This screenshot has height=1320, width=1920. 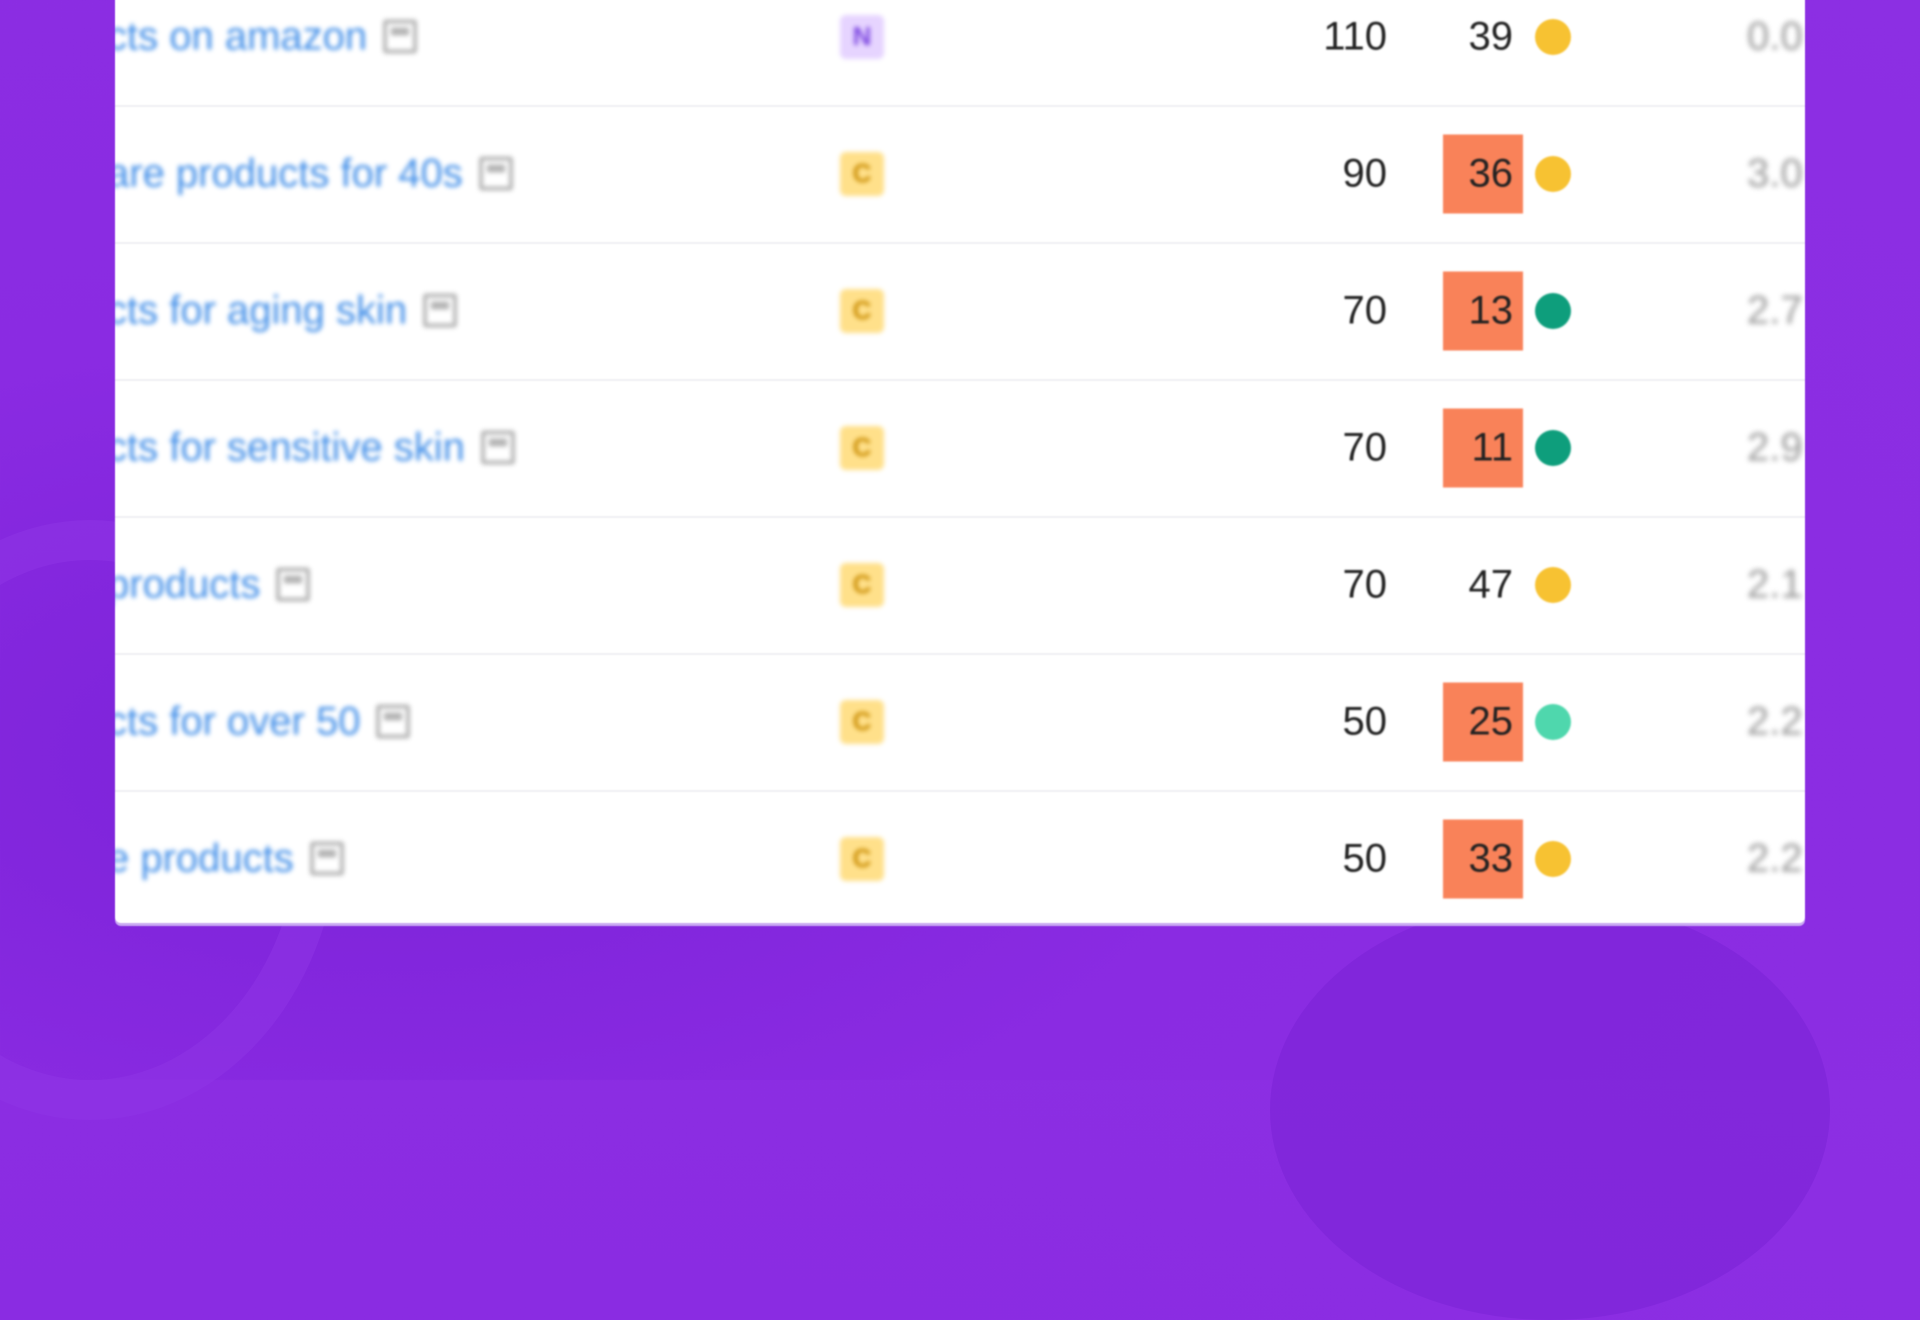 What do you see at coordinates (1483, 173) in the screenshot?
I see `keyword-difficulty-value: 36` at bounding box center [1483, 173].